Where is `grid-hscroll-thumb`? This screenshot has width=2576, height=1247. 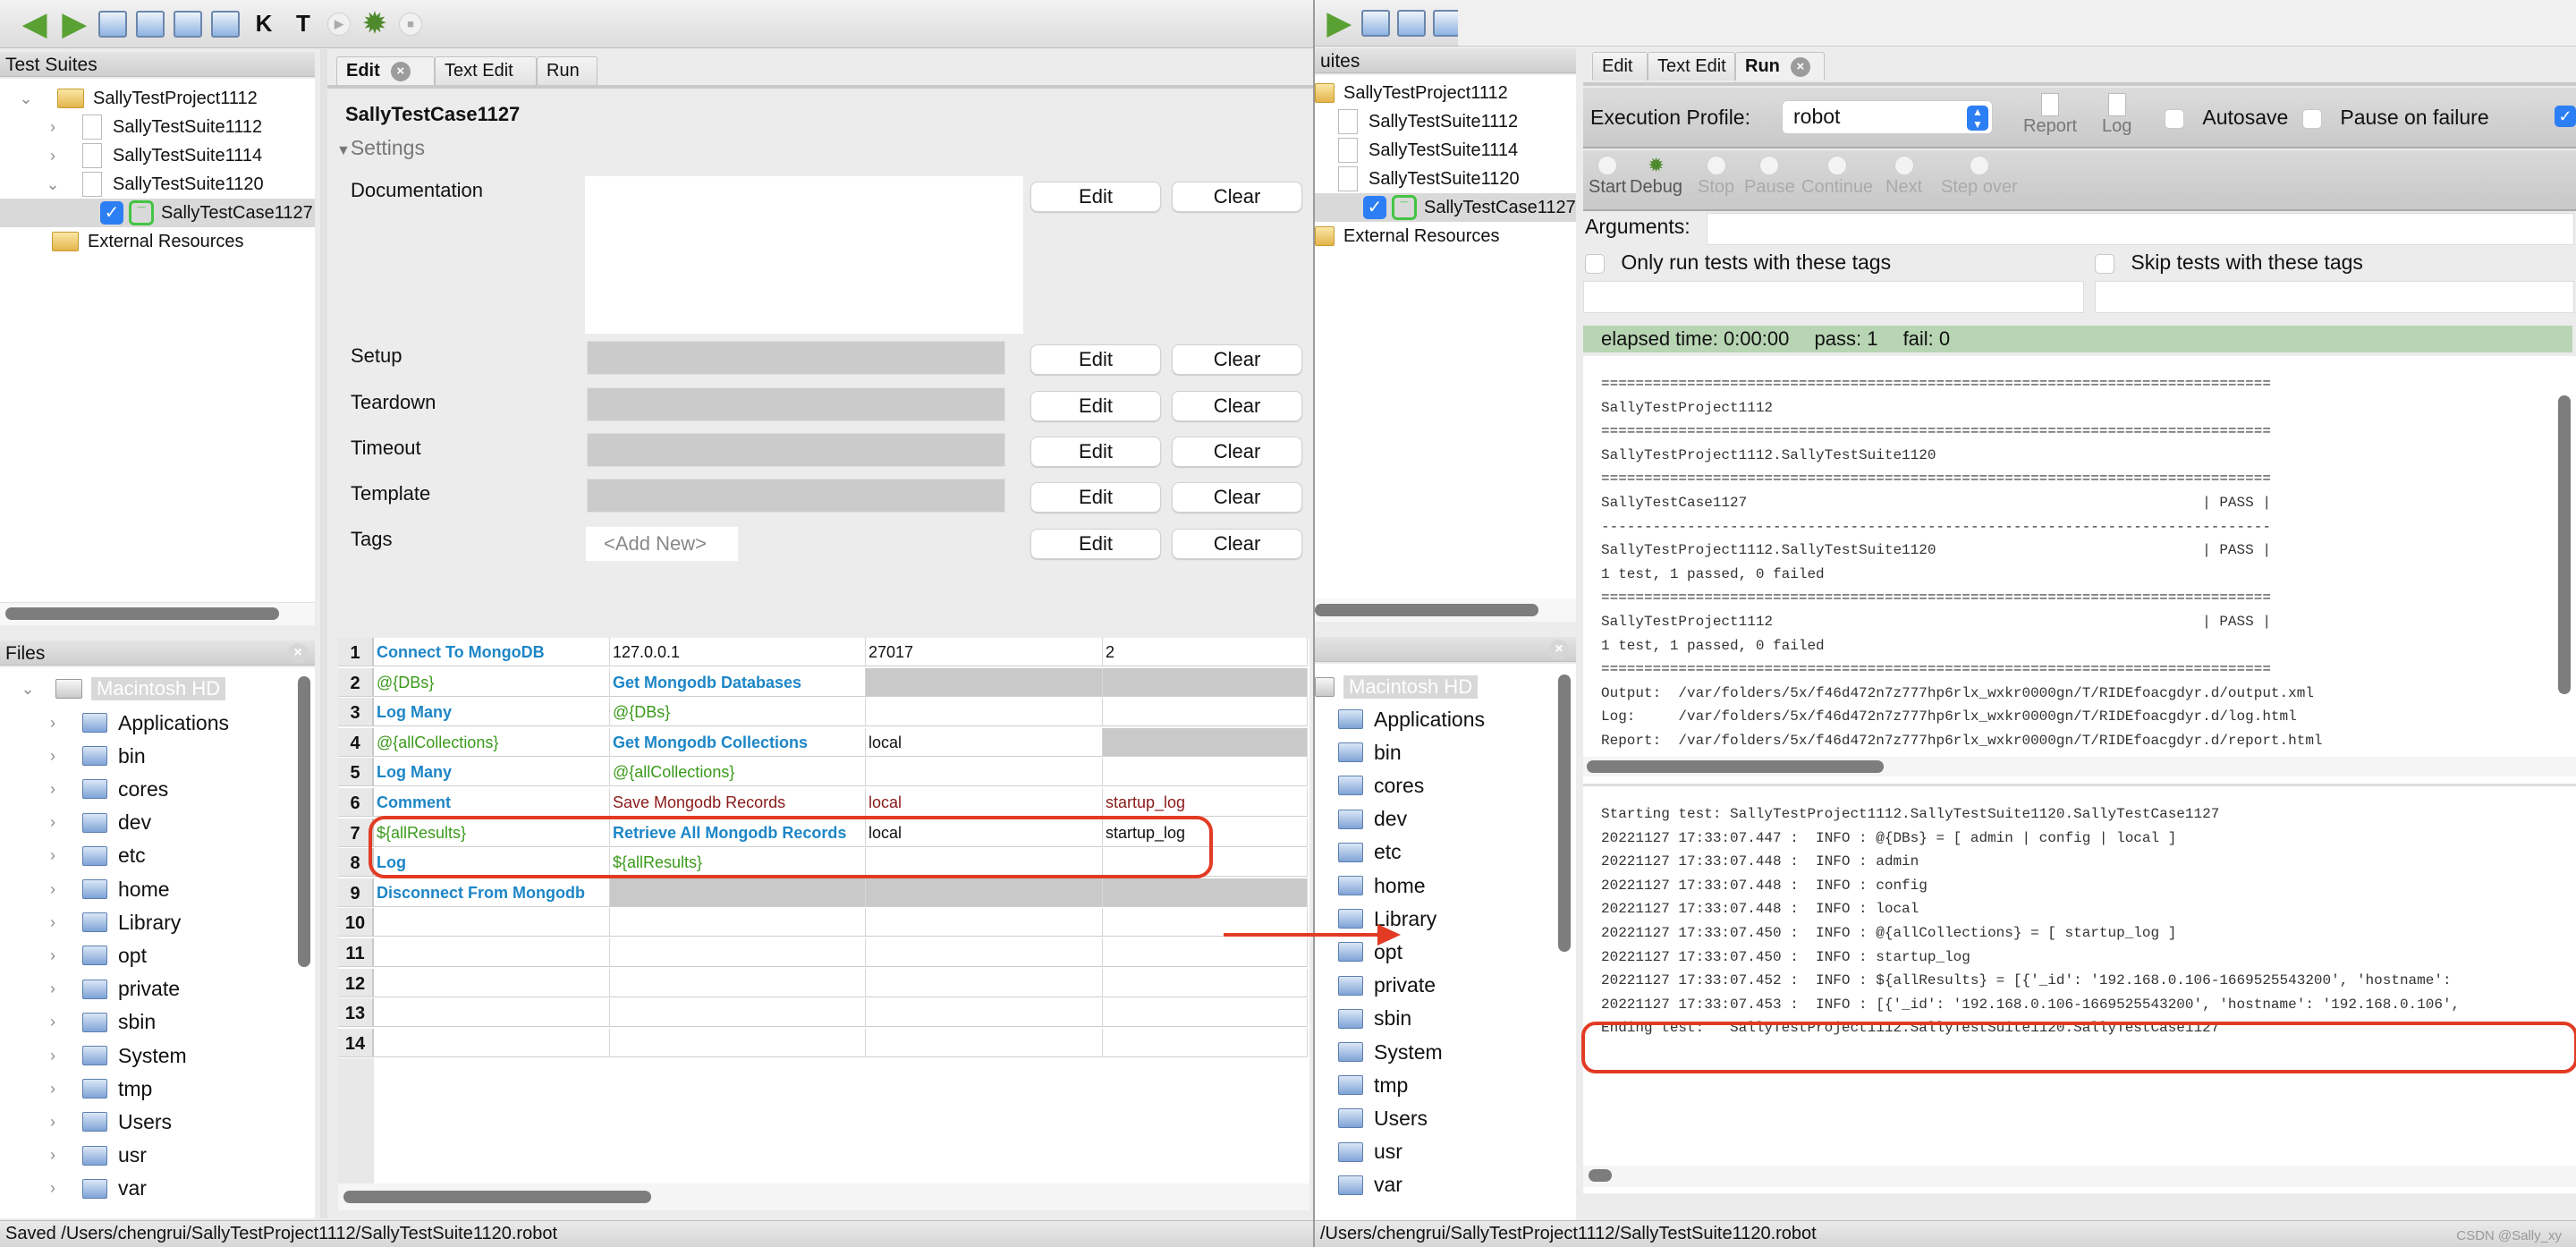 grid-hscroll-thumb is located at coordinates (497, 1197).